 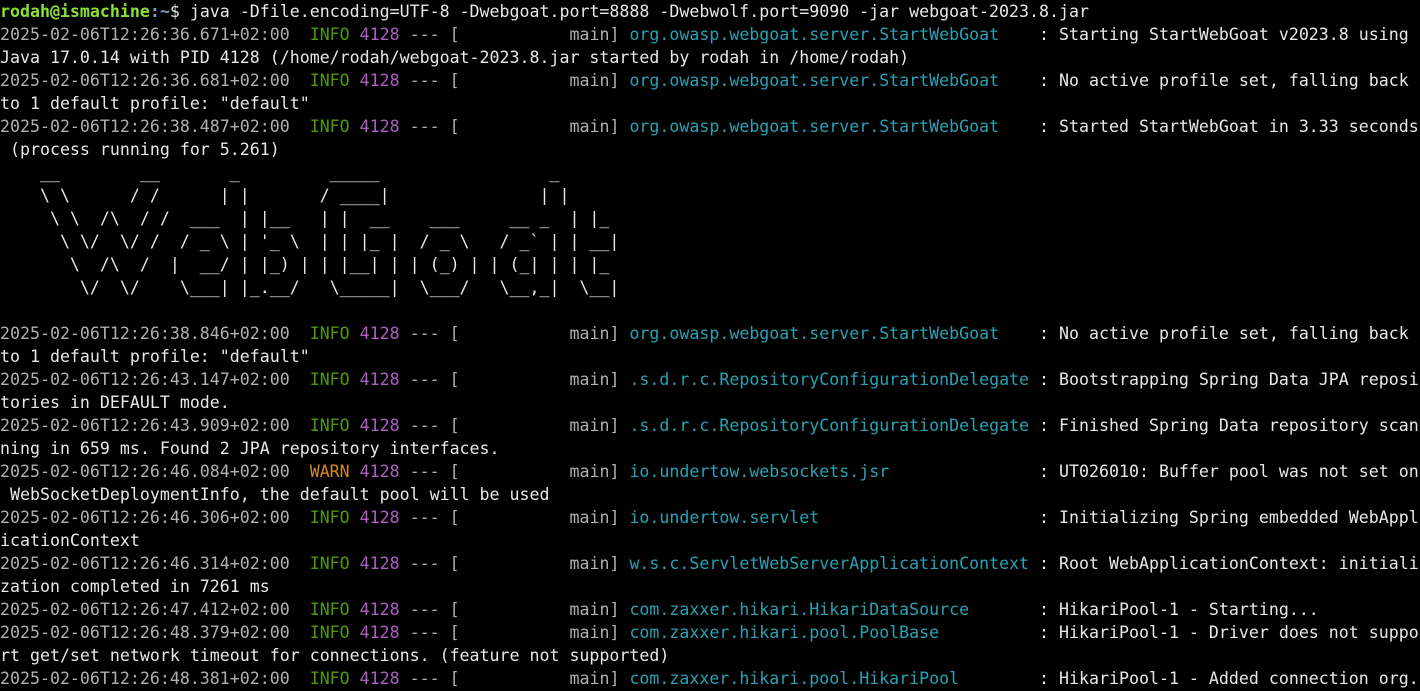 What do you see at coordinates (1239, 379) in the screenshot?
I see `log-message: Bootstrapping Spring Data JPA reposi` at bounding box center [1239, 379].